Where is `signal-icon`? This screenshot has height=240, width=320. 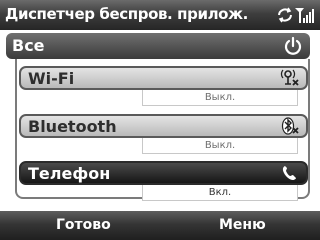
signal-icon is located at coordinates (304, 15).